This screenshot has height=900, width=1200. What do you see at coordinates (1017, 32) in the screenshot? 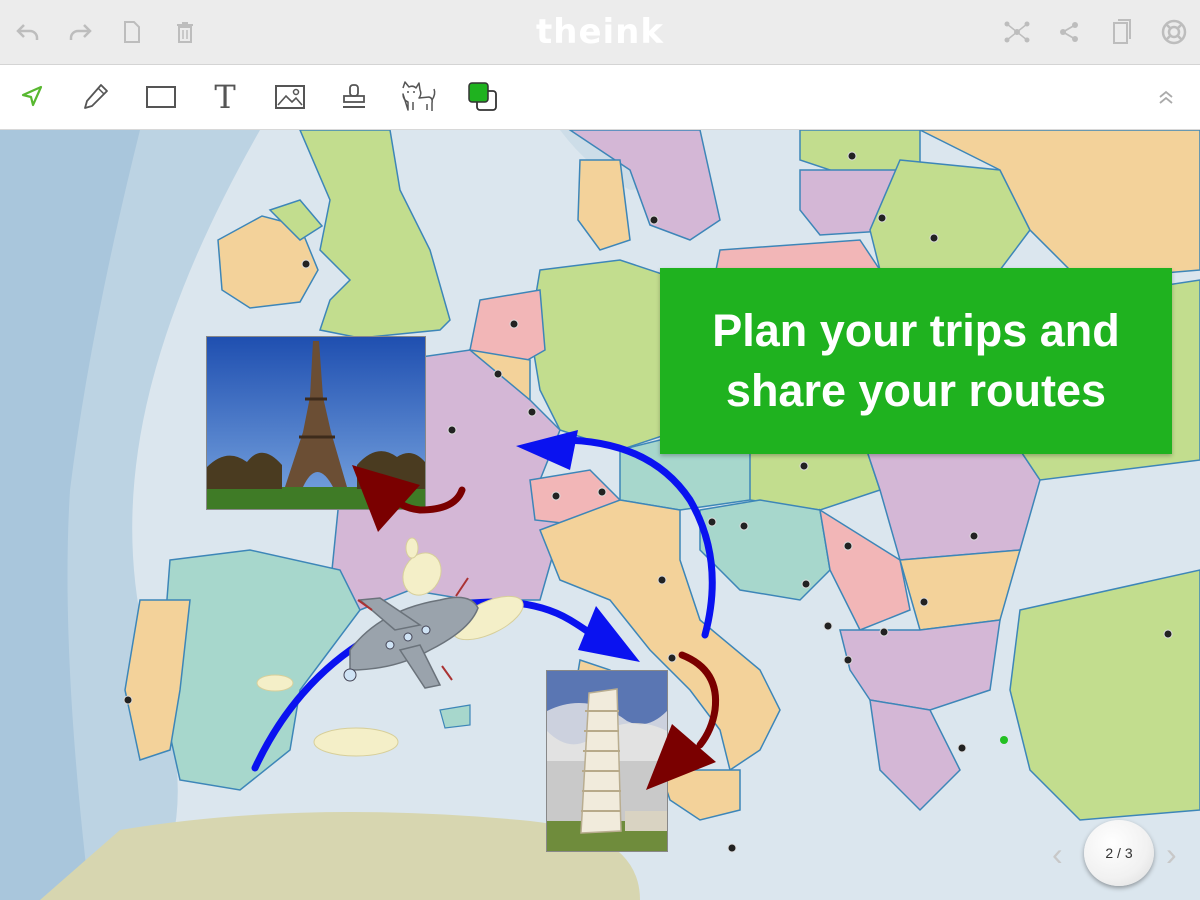
I see `network-share-icon` at bounding box center [1017, 32].